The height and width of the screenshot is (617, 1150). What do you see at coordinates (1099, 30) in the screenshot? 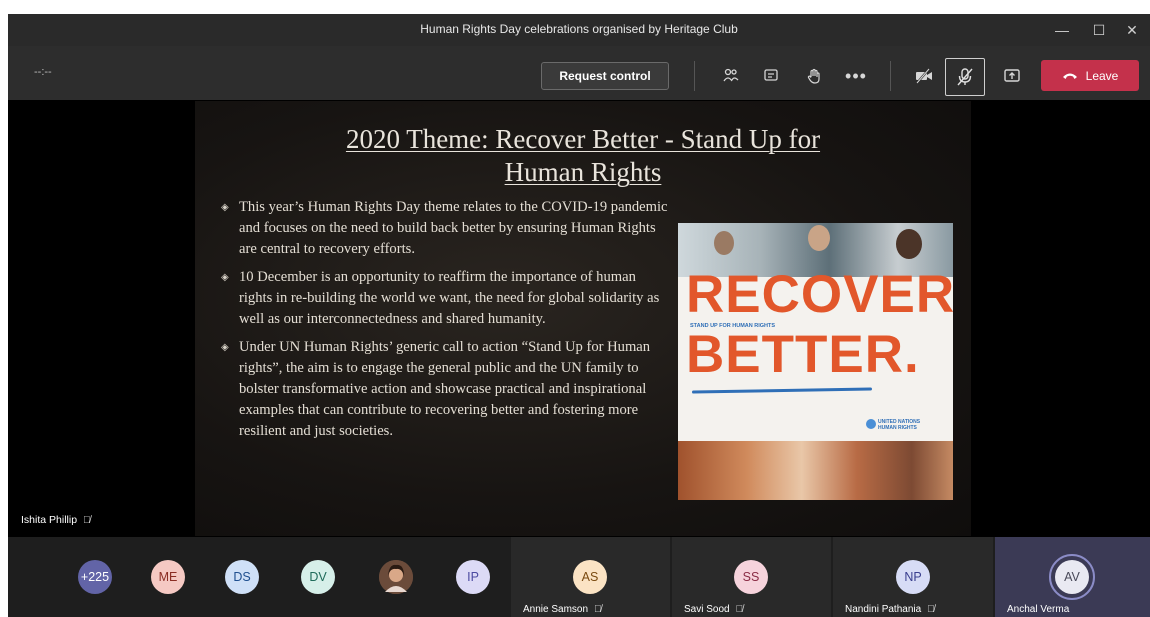
I see `maximize-icon: ☐` at bounding box center [1099, 30].